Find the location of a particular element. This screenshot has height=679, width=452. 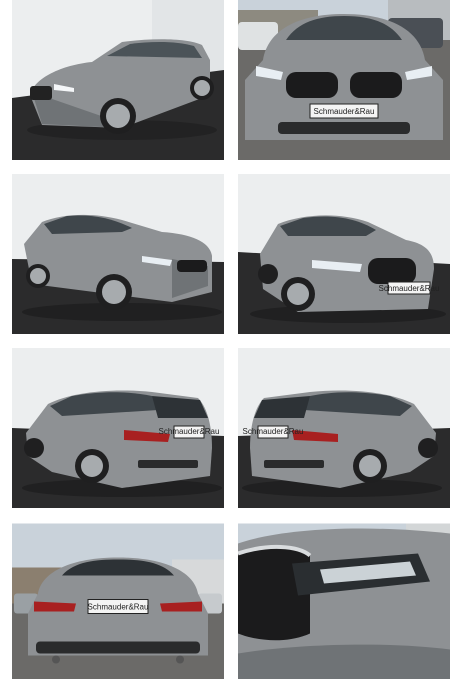

photo-8-headlight-closeup is located at coordinates (344, 600).